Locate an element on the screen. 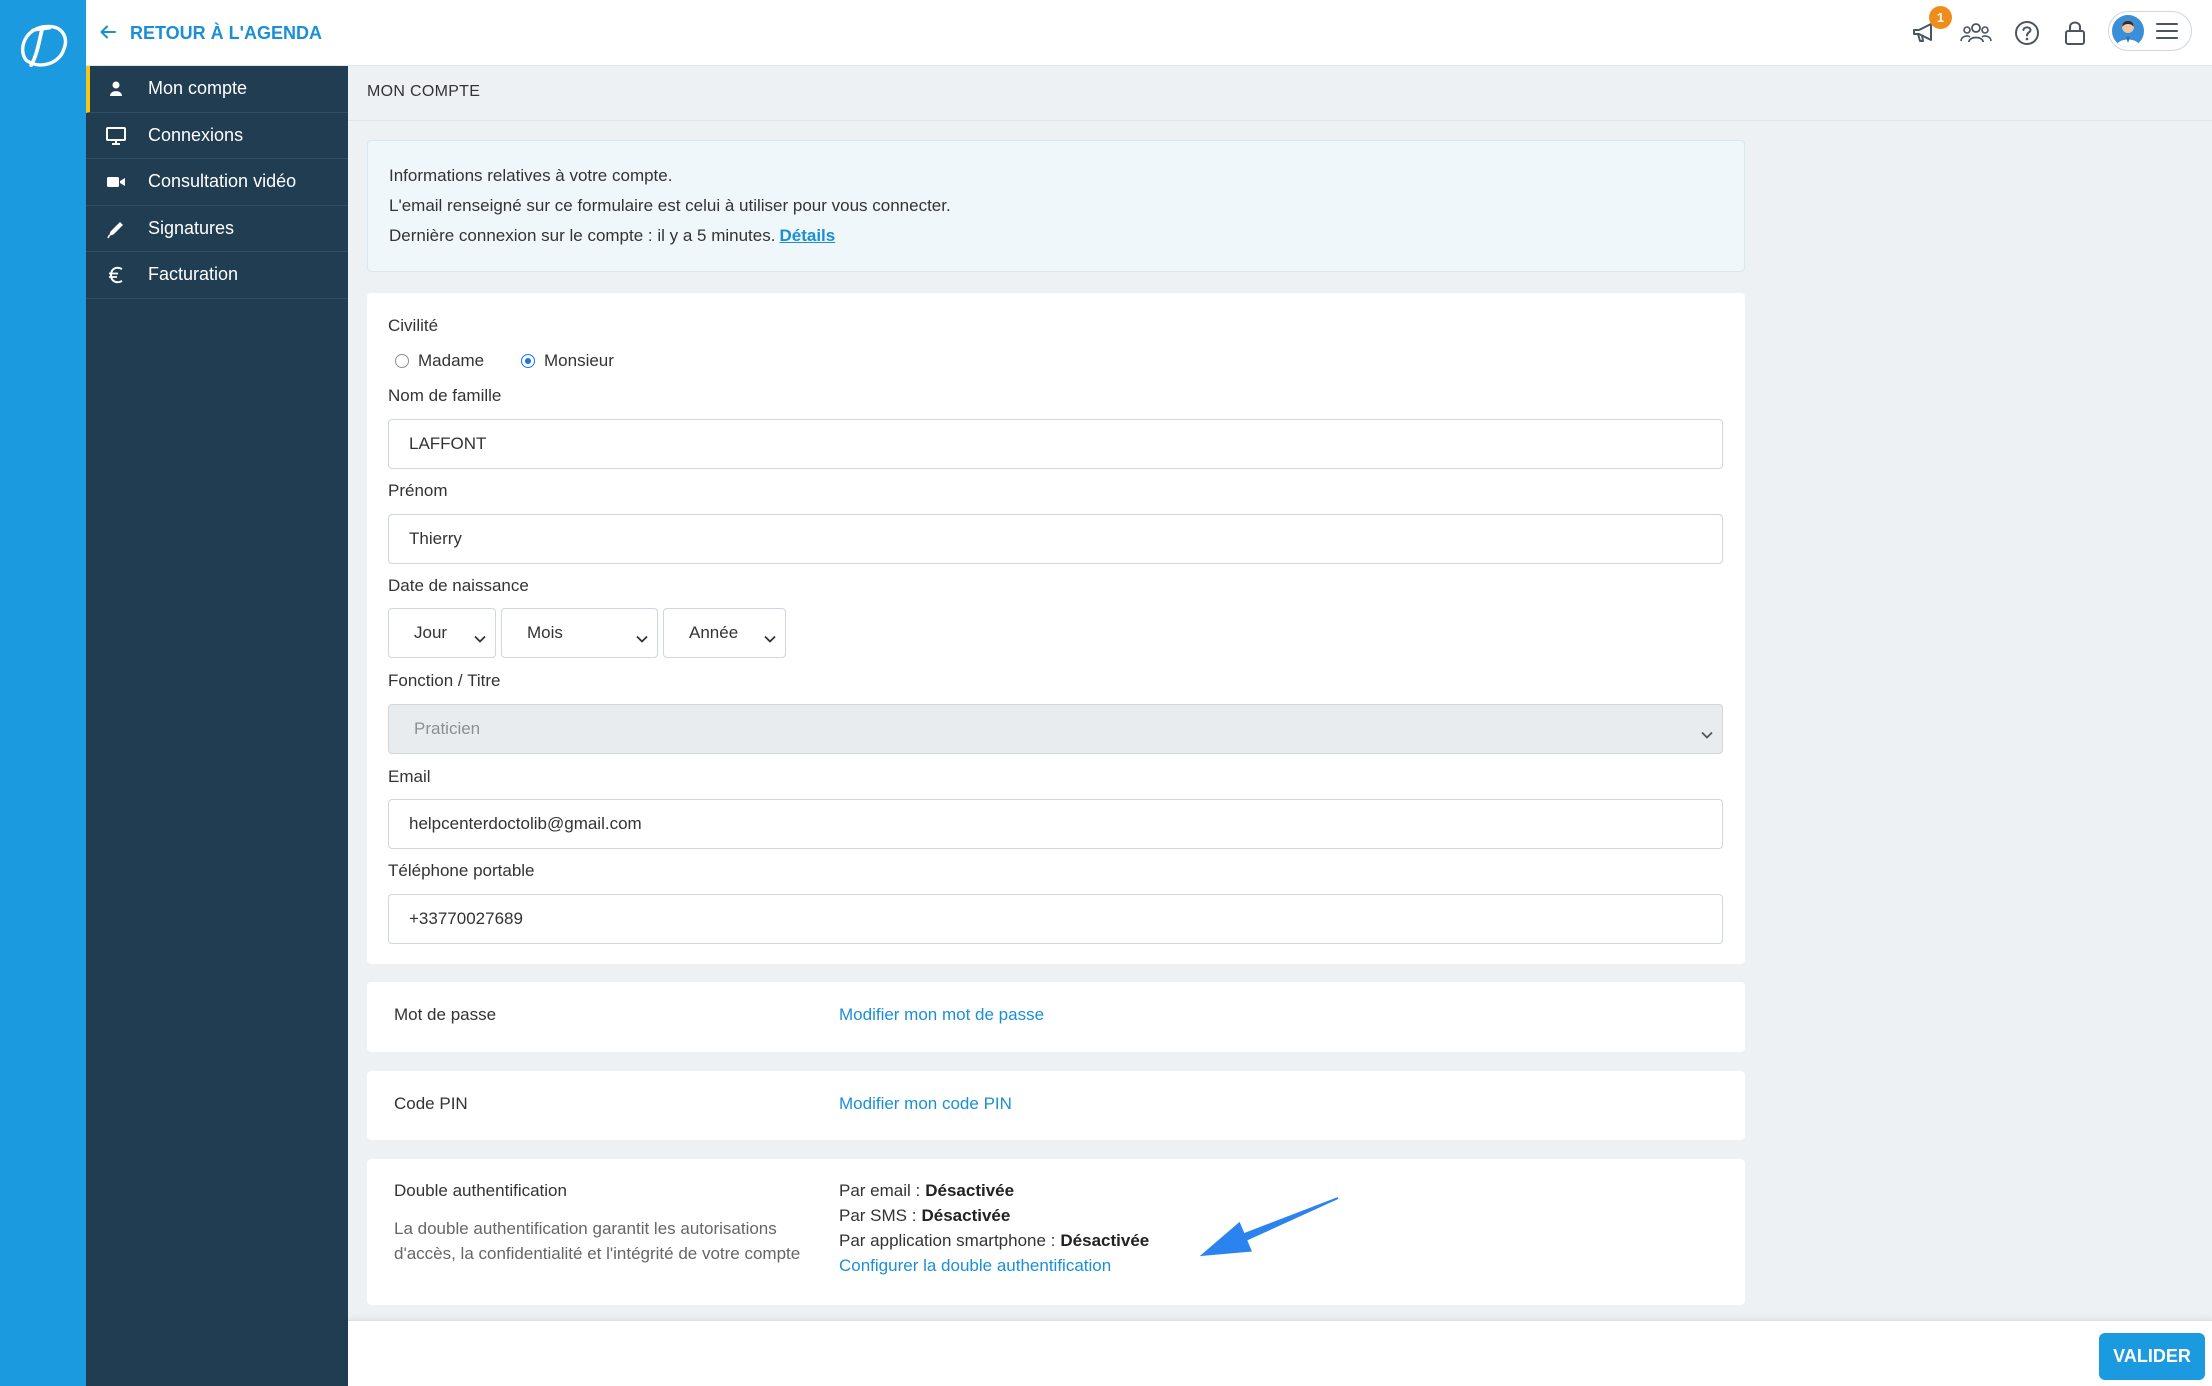 The width and height of the screenshot is (2212, 1386). annotation-arrow is located at coordinates (1268, 1230).